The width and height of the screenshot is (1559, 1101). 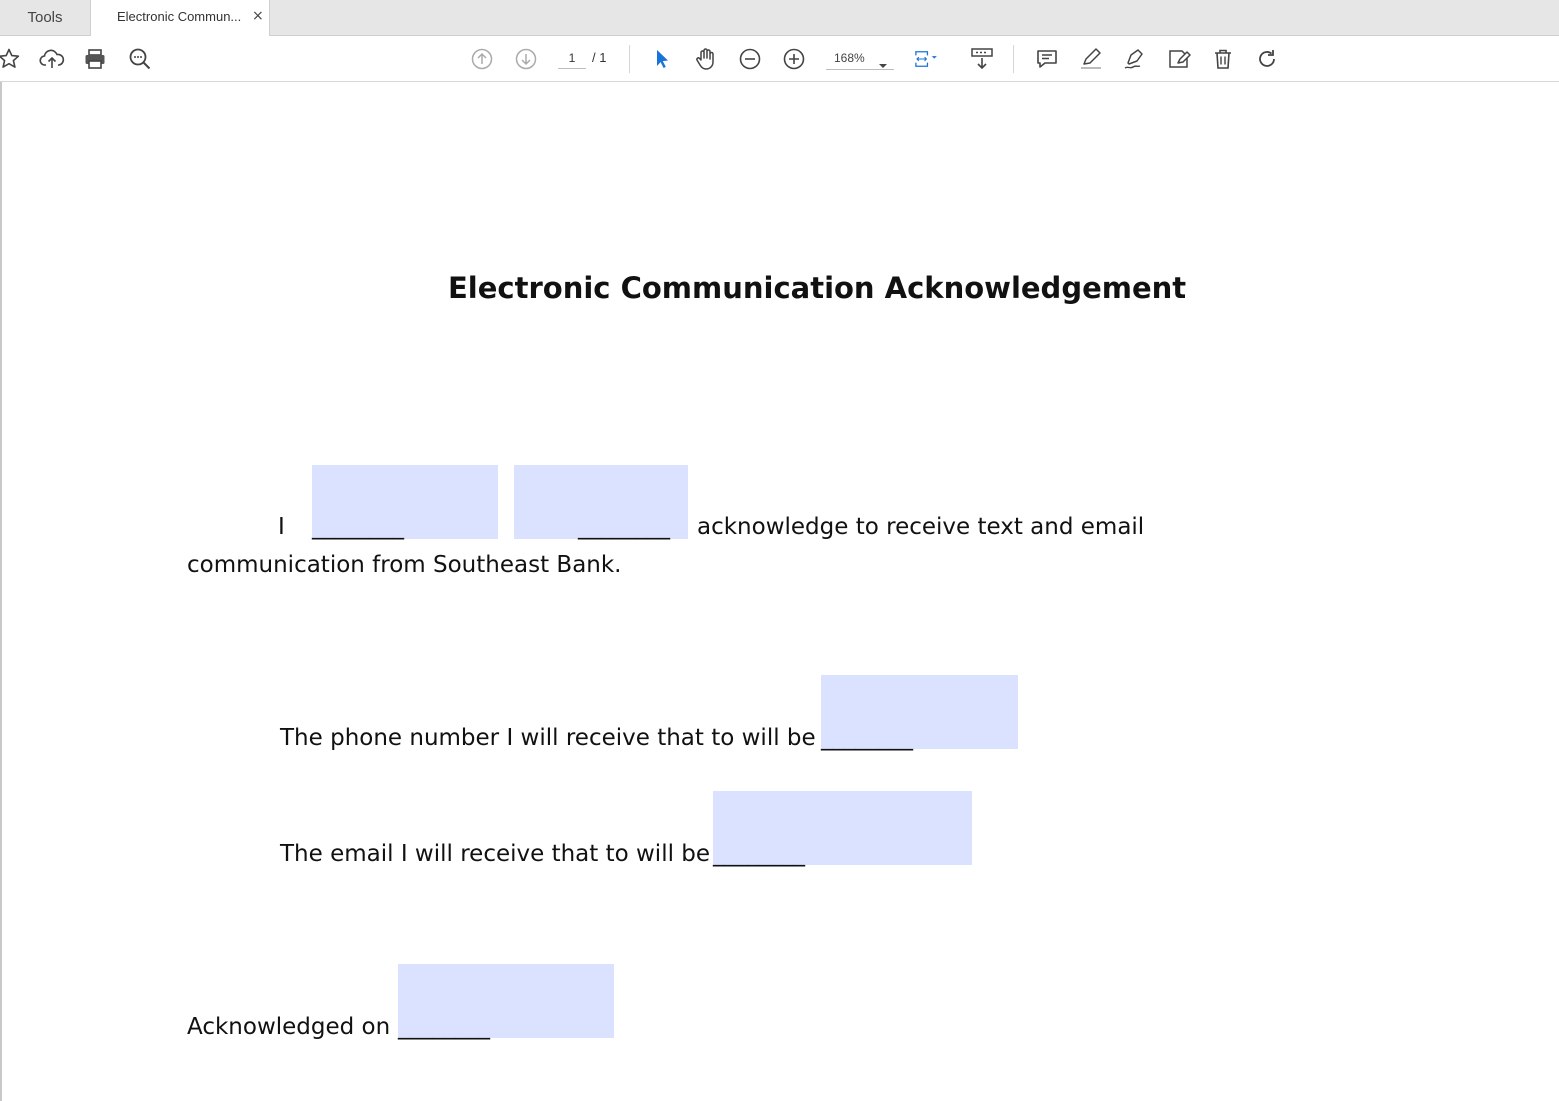 What do you see at coordinates (1047, 59) in the screenshot?
I see `comment-icon` at bounding box center [1047, 59].